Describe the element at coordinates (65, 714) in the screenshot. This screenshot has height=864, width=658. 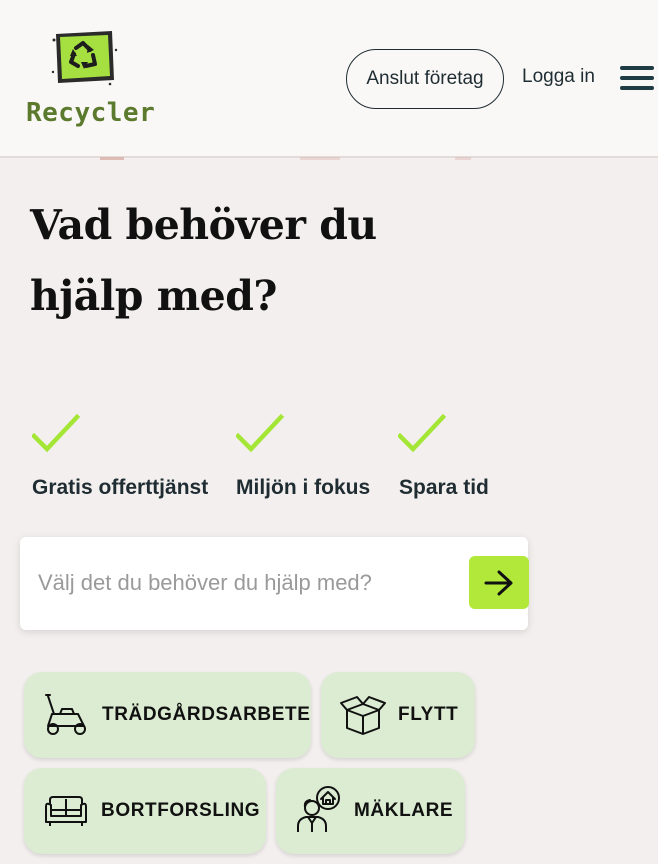
I see `lawnmower-icon` at that location.